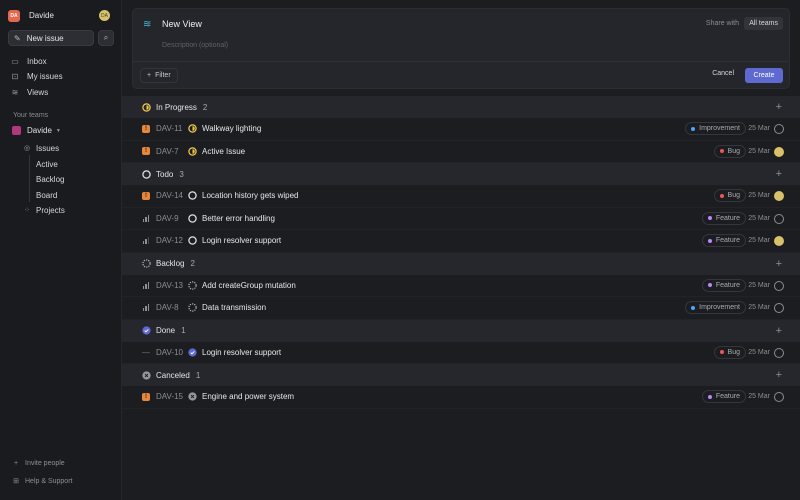 This screenshot has width=800, height=500. I want to click on group-header-canceled: Canceled 1 +, so click(461, 375).